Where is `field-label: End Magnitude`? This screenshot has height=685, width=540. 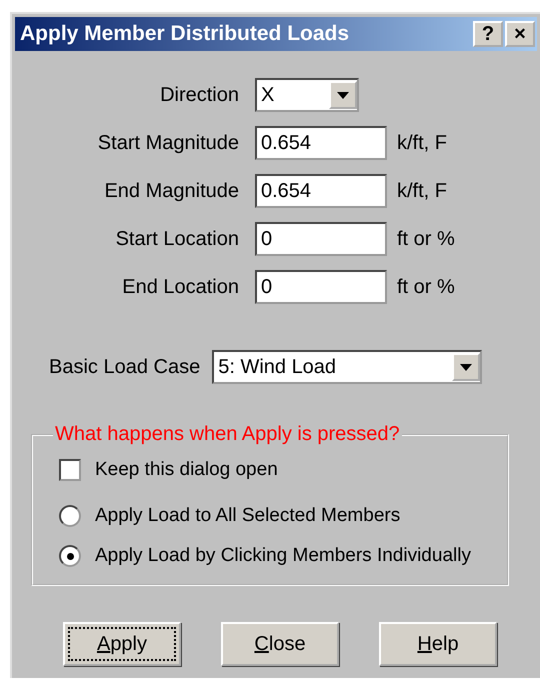 field-label: End Magnitude is located at coordinates (171, 191).